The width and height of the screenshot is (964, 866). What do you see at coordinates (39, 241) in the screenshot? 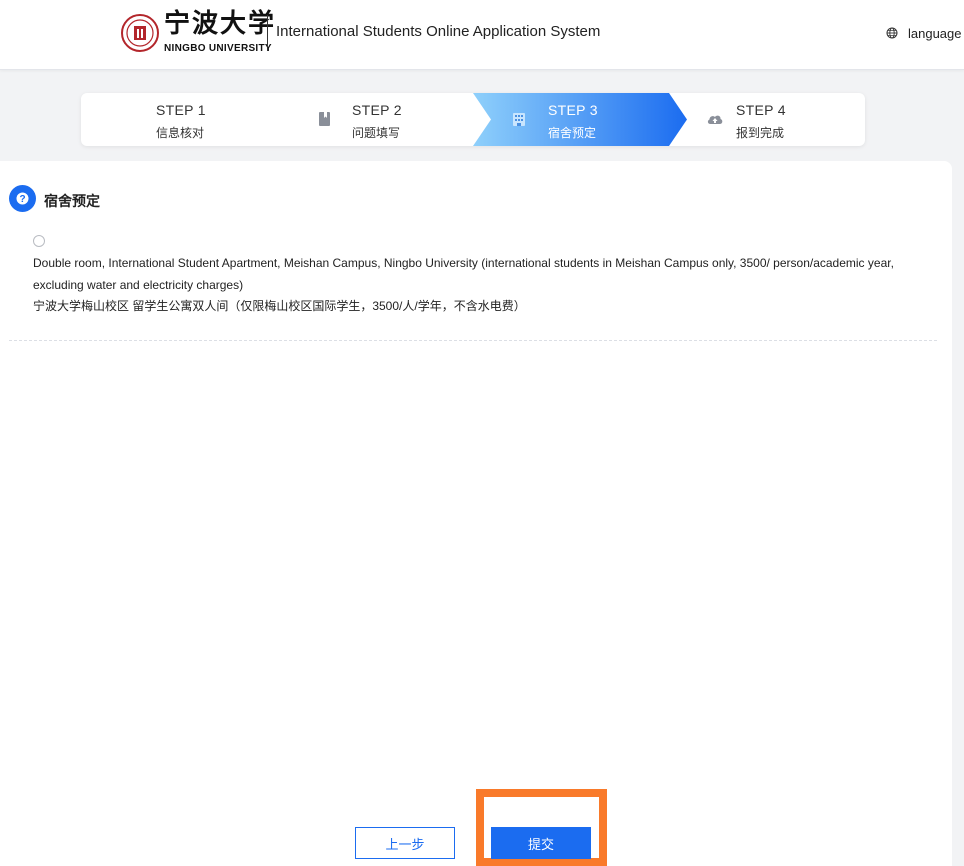
I see `dorm-option-radio` at bounding box center [39, 241].